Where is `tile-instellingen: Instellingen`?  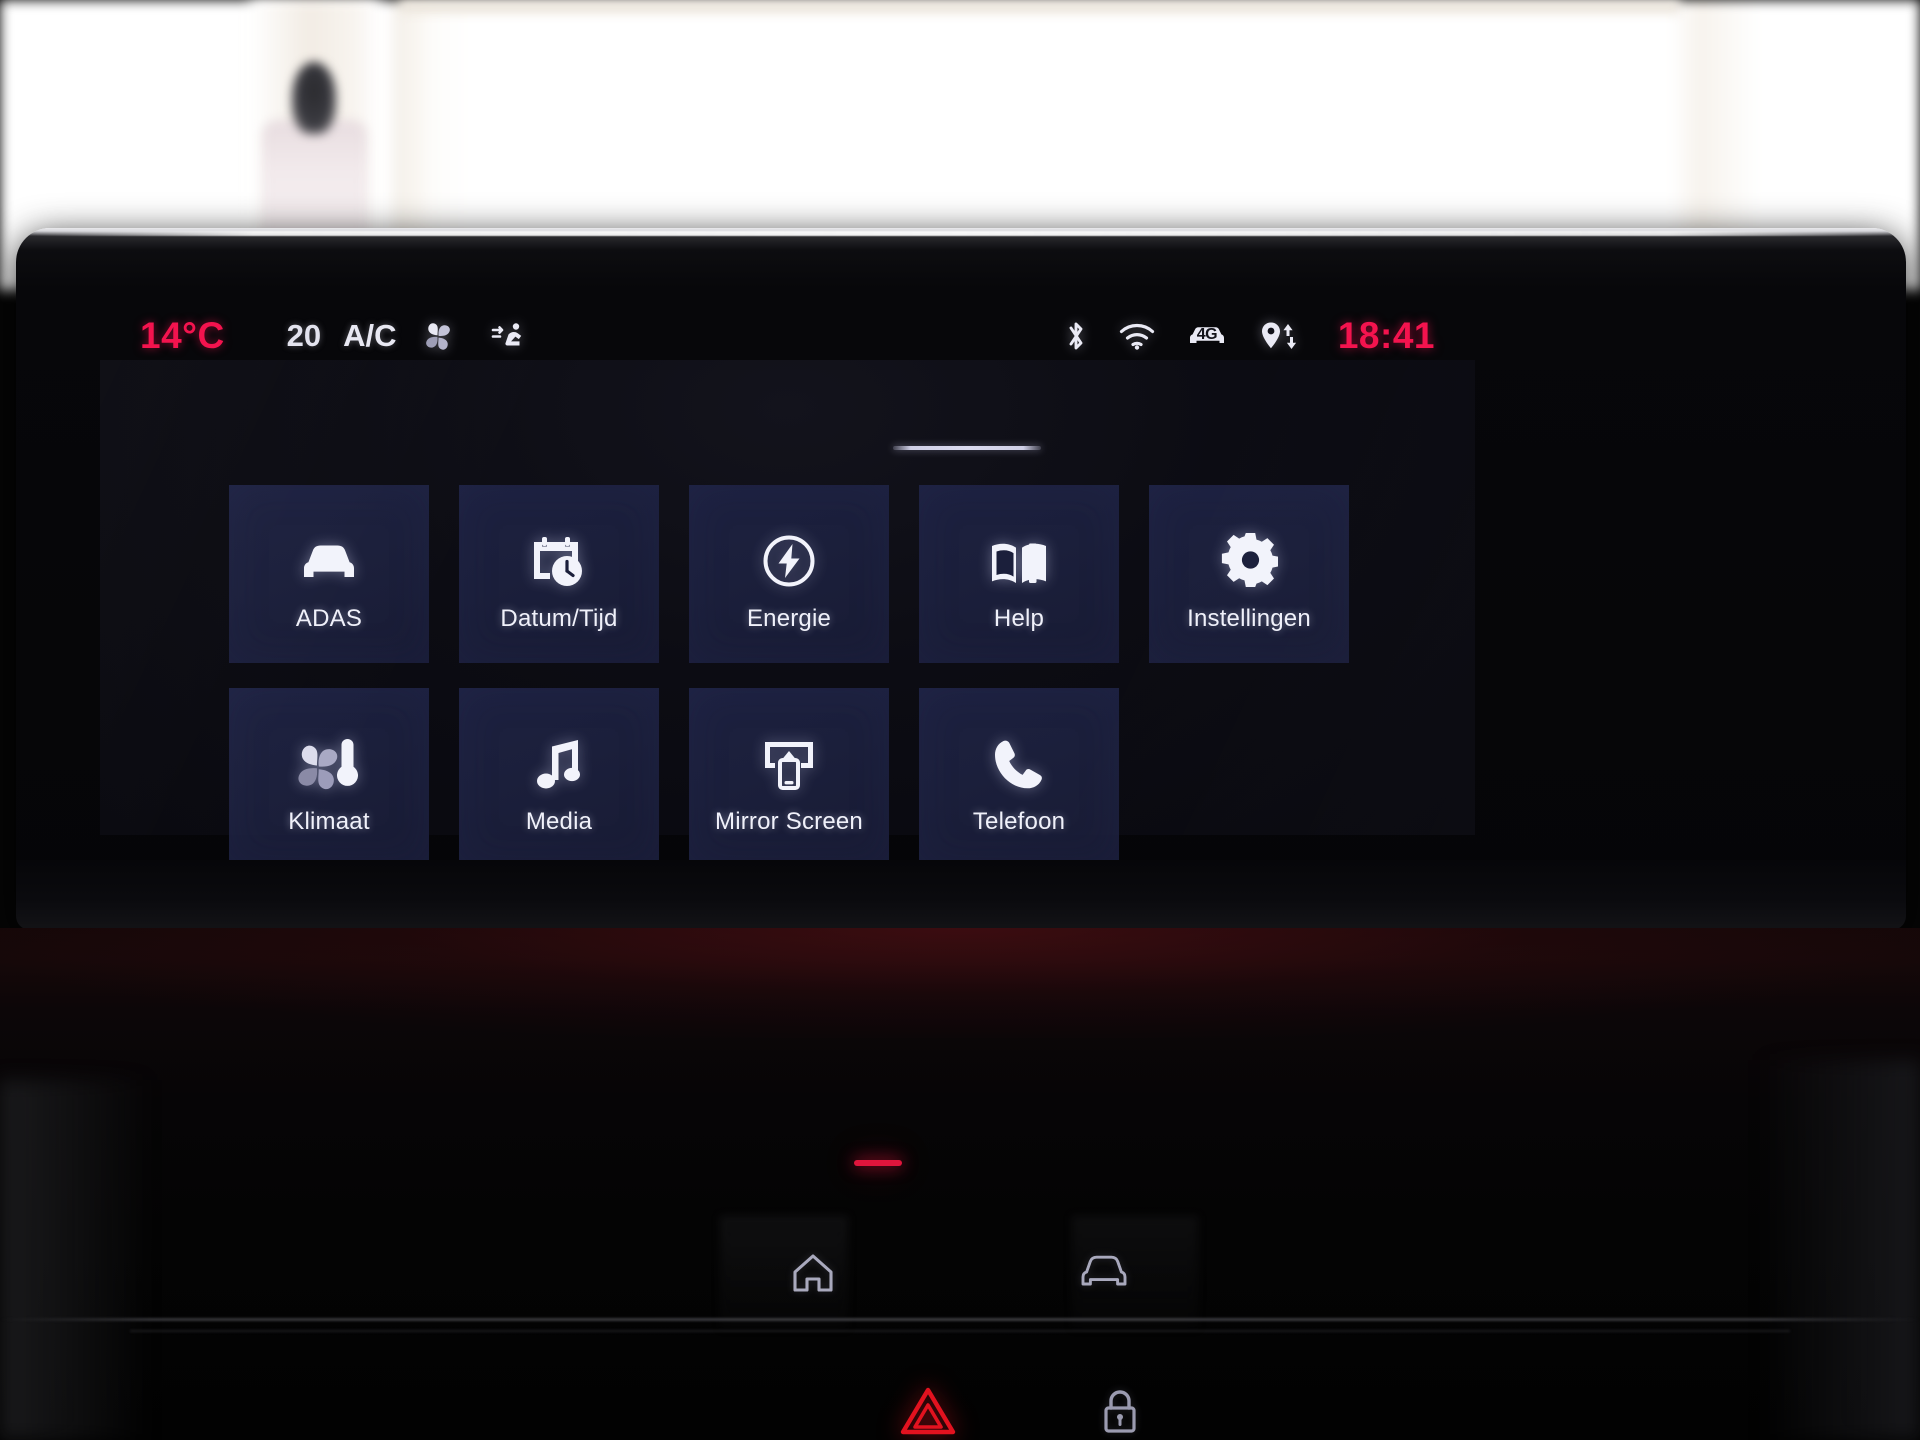 tile-instellingen: Instellingen is located at coordinates (1249, 574).